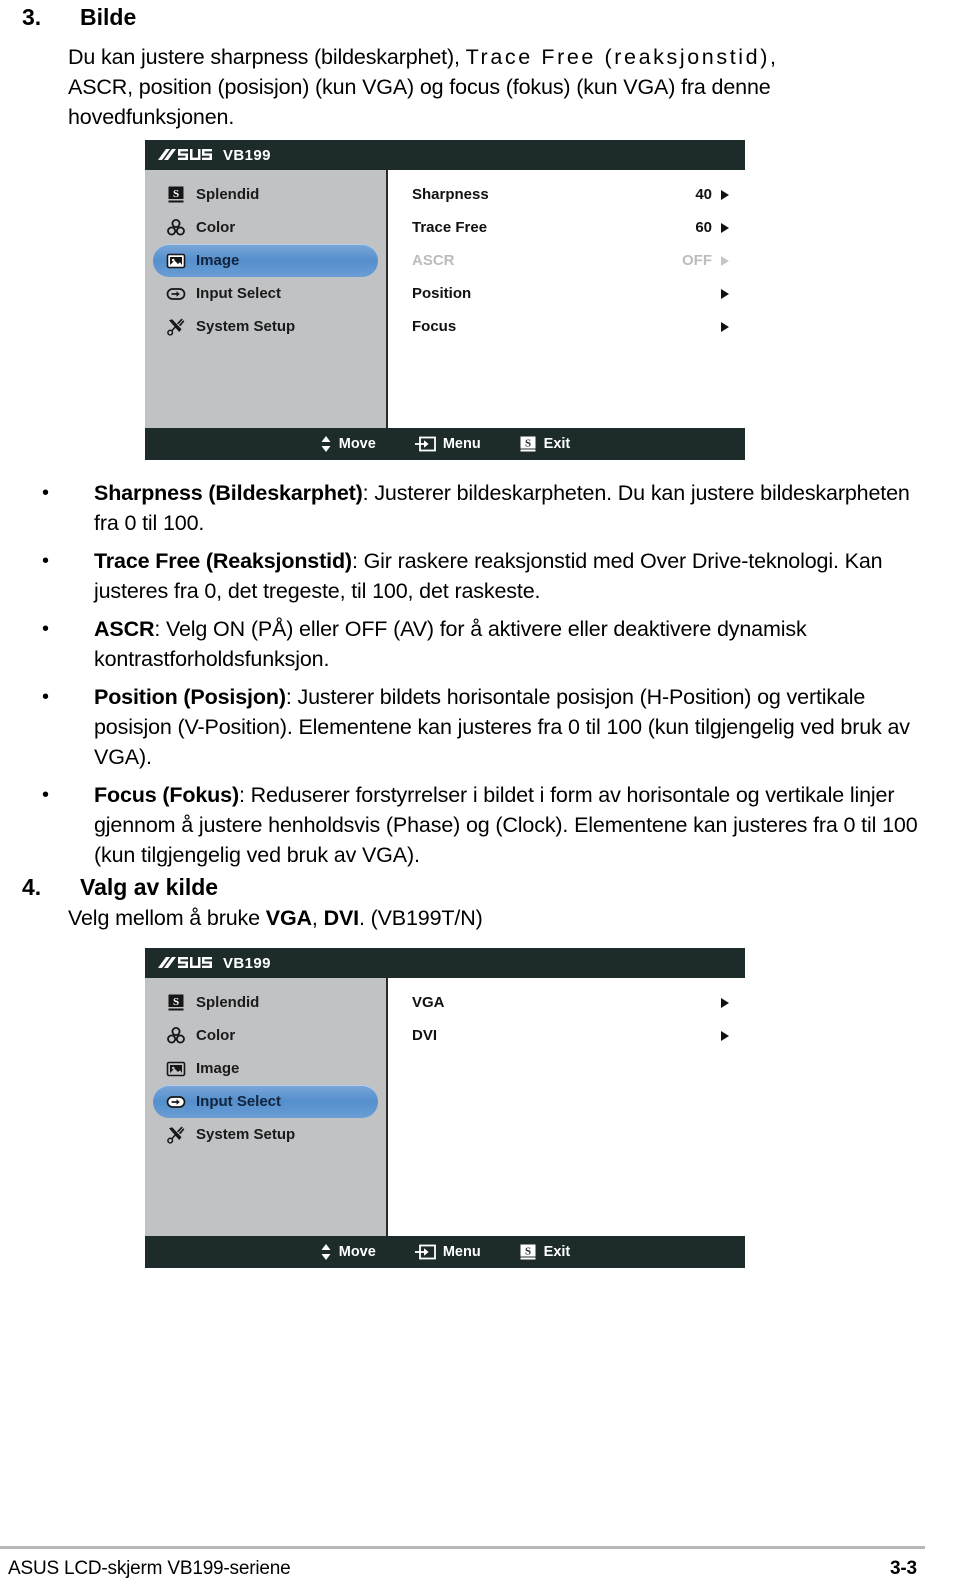  Describe the element at coordinates (216, 1035) in the screenshot. I see `sidebar-item-label: Color` at that location.